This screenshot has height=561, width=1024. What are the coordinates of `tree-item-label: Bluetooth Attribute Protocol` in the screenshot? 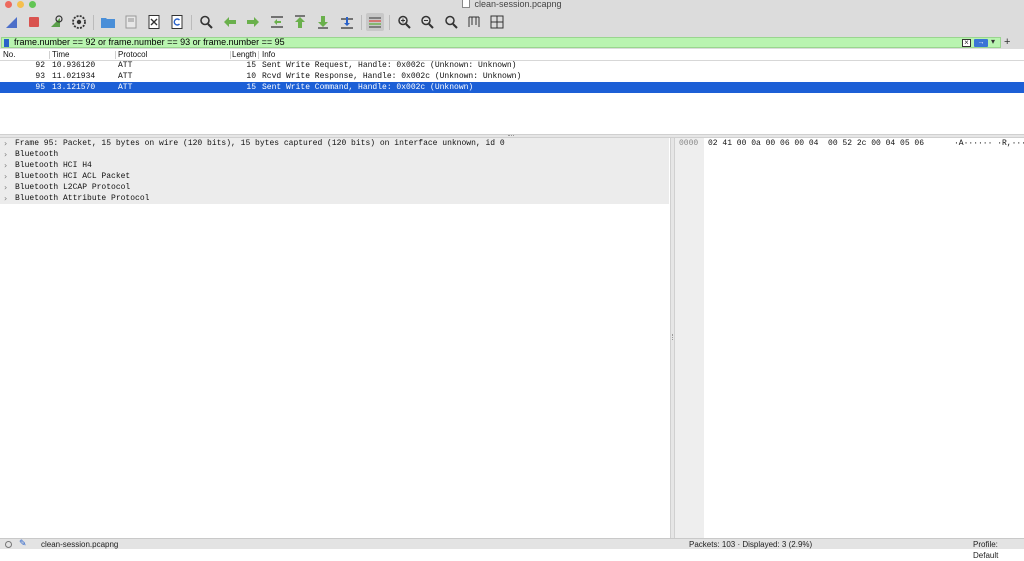 It's located at (82, 198).